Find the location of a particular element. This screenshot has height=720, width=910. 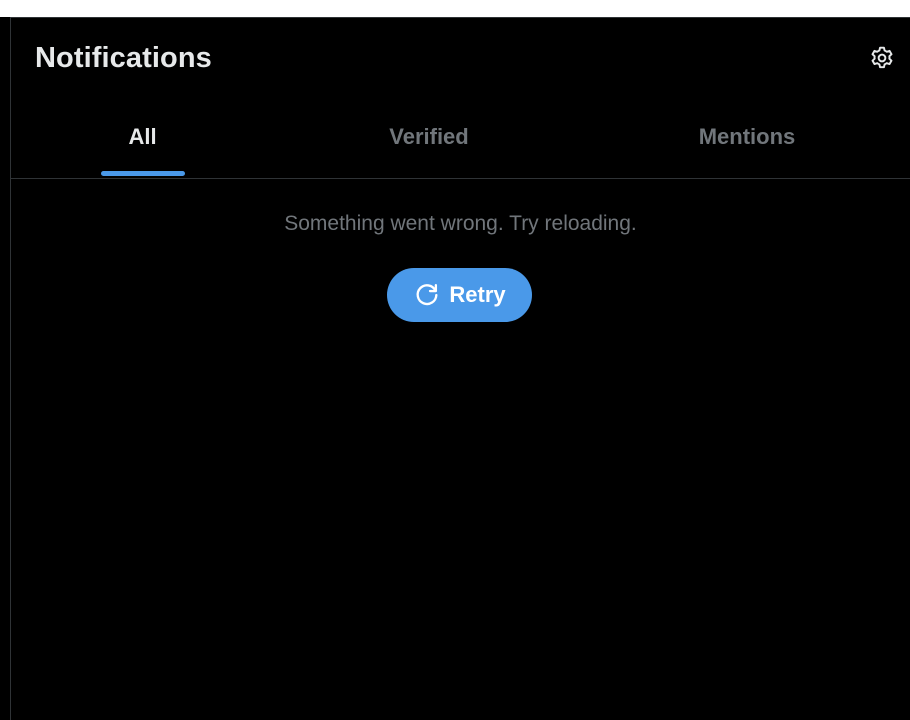

tab-mentions: Mentions is located at coordinates (747, 139).